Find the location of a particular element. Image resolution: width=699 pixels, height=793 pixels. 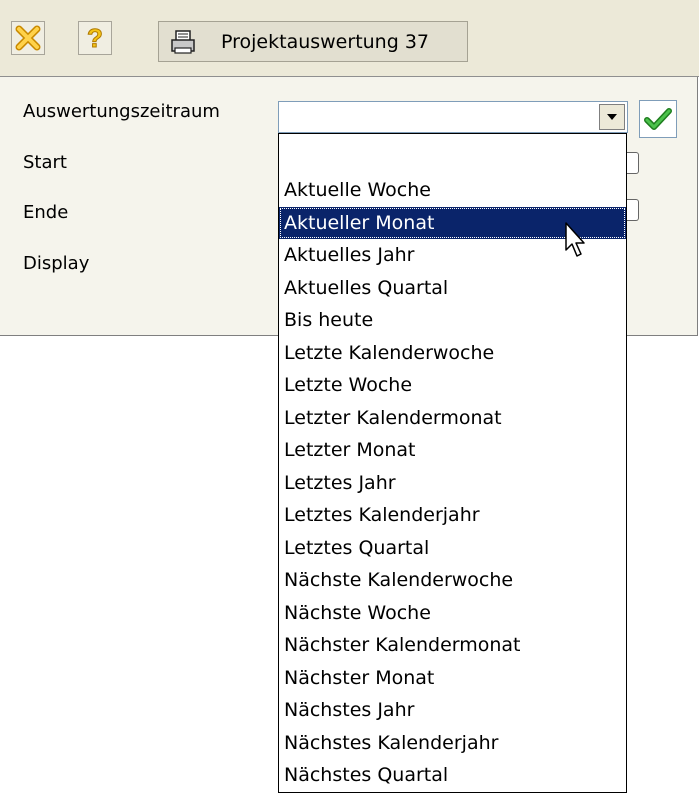

dropdown-option: Nächster Kalendermonat is located at coordinates (452, 645).